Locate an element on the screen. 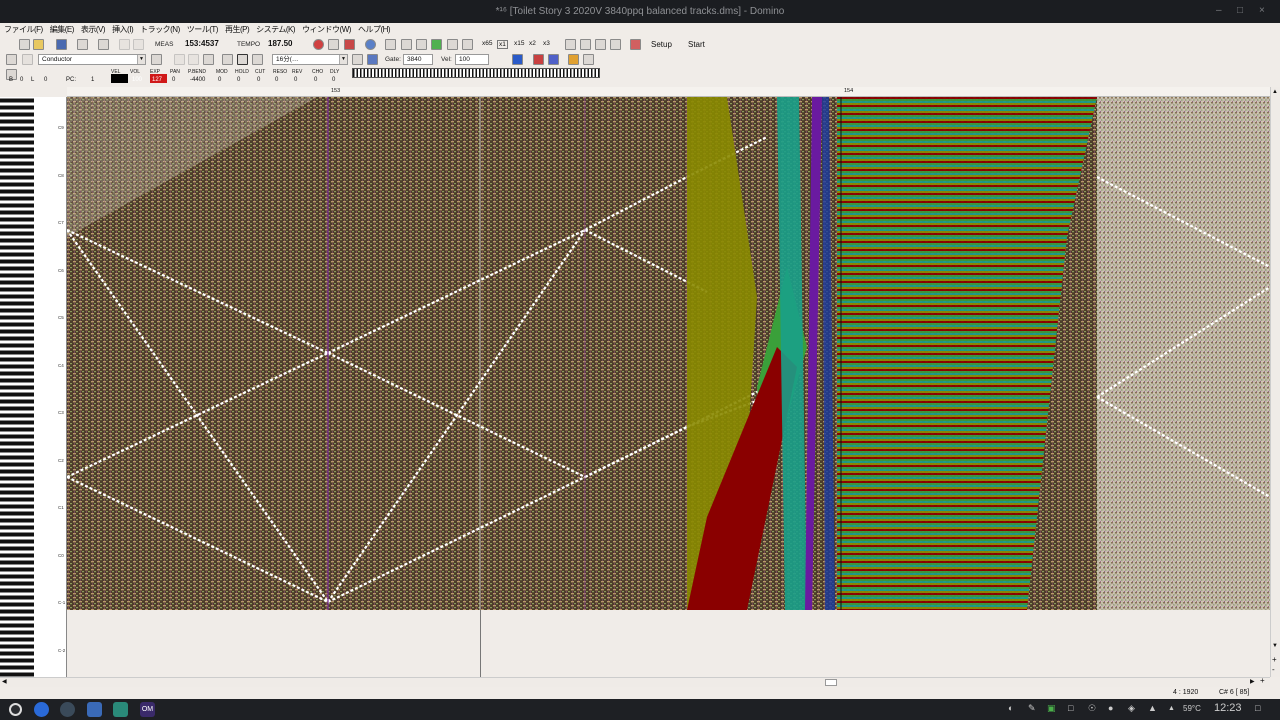 The height and width of the screenshot is (720, 1280). step-record-icon is located at coordinates (349, 44).